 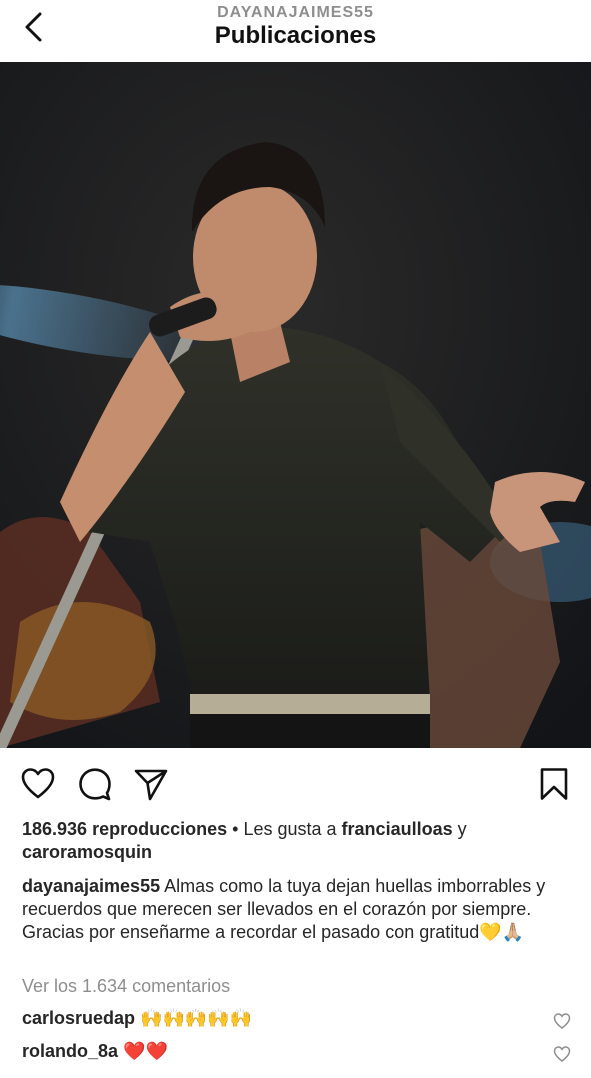 I want to click on top-bar: DAYANAJAIMES55 Publicaciones, so click(x=295, y=31).